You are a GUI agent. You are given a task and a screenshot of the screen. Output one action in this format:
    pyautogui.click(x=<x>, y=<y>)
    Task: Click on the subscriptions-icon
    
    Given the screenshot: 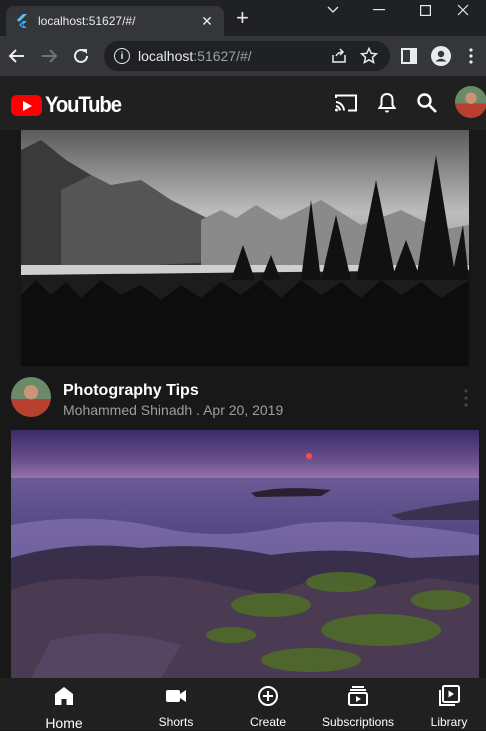 What is the action you would take?
    pyautogui.click(x=358, y=696)
    